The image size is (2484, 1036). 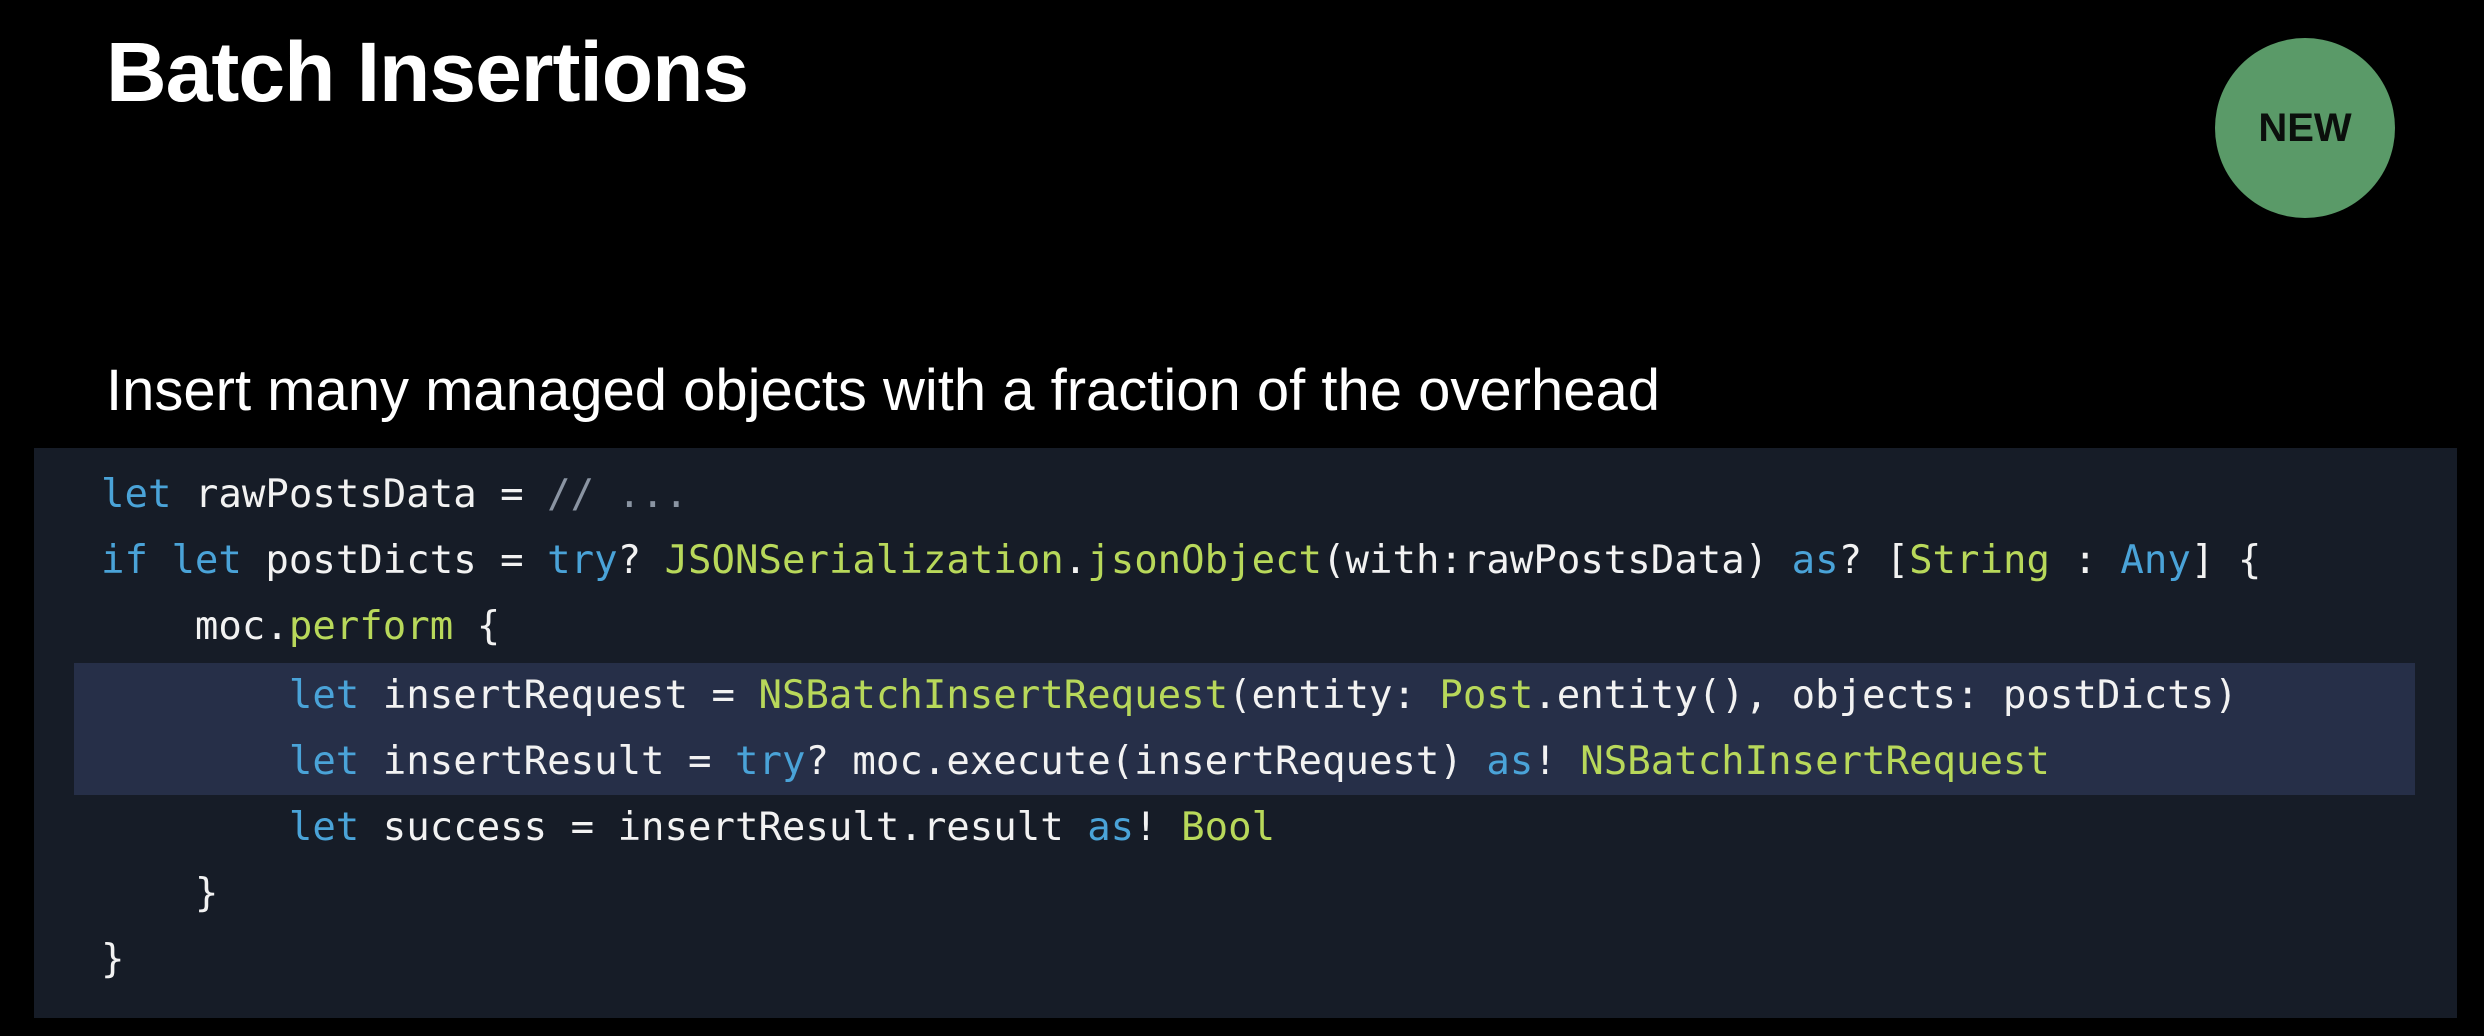 I want to click on code-token: (with:rawPostsData), so click(x=1557, y=560).